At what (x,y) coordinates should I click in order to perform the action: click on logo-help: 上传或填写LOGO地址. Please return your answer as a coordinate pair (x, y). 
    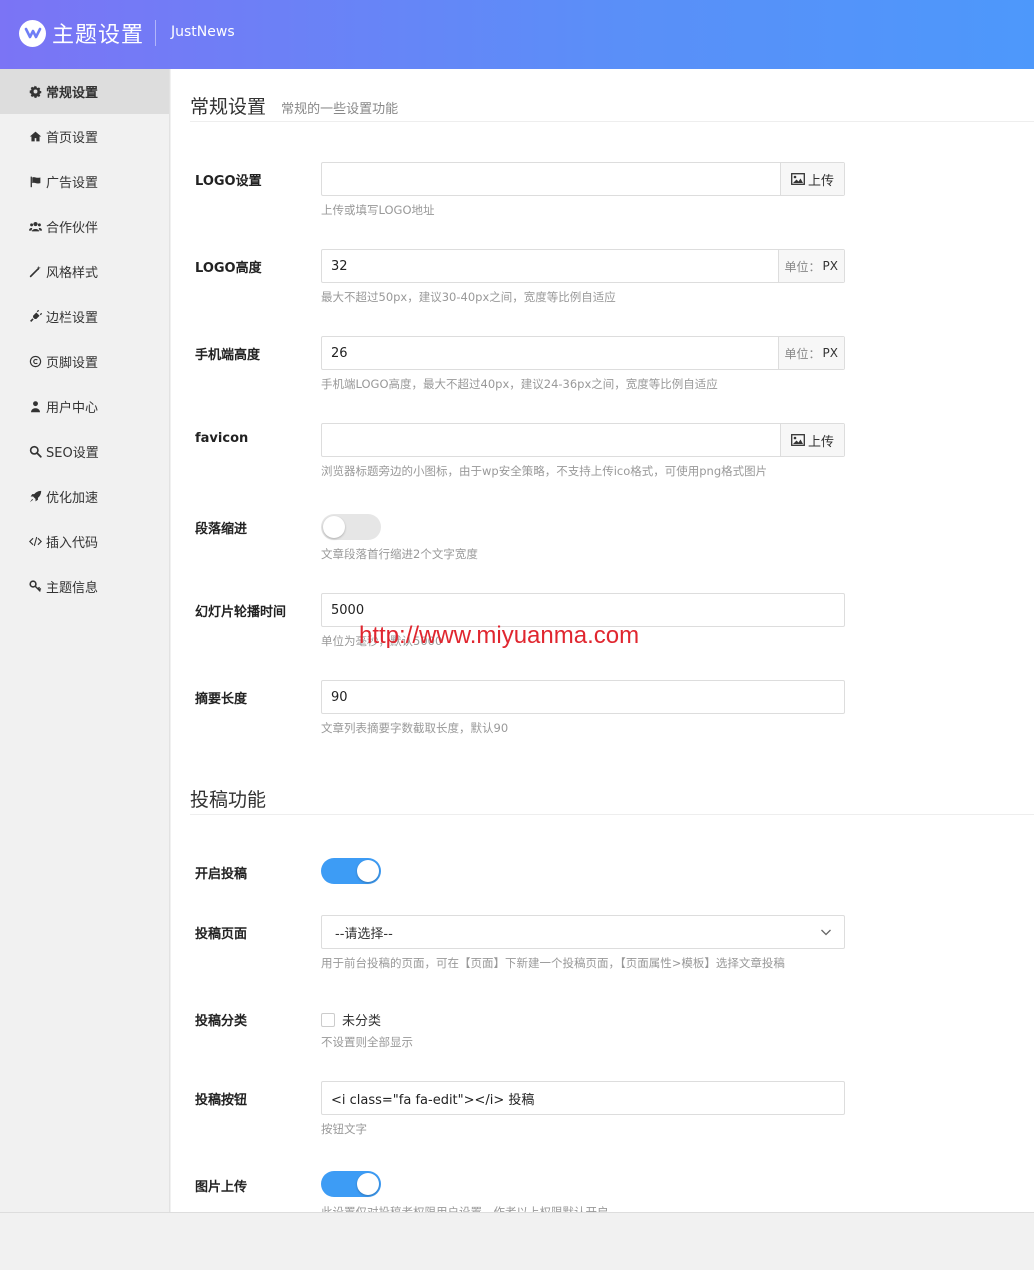
    Looking at the image, I should click on (378, 210).